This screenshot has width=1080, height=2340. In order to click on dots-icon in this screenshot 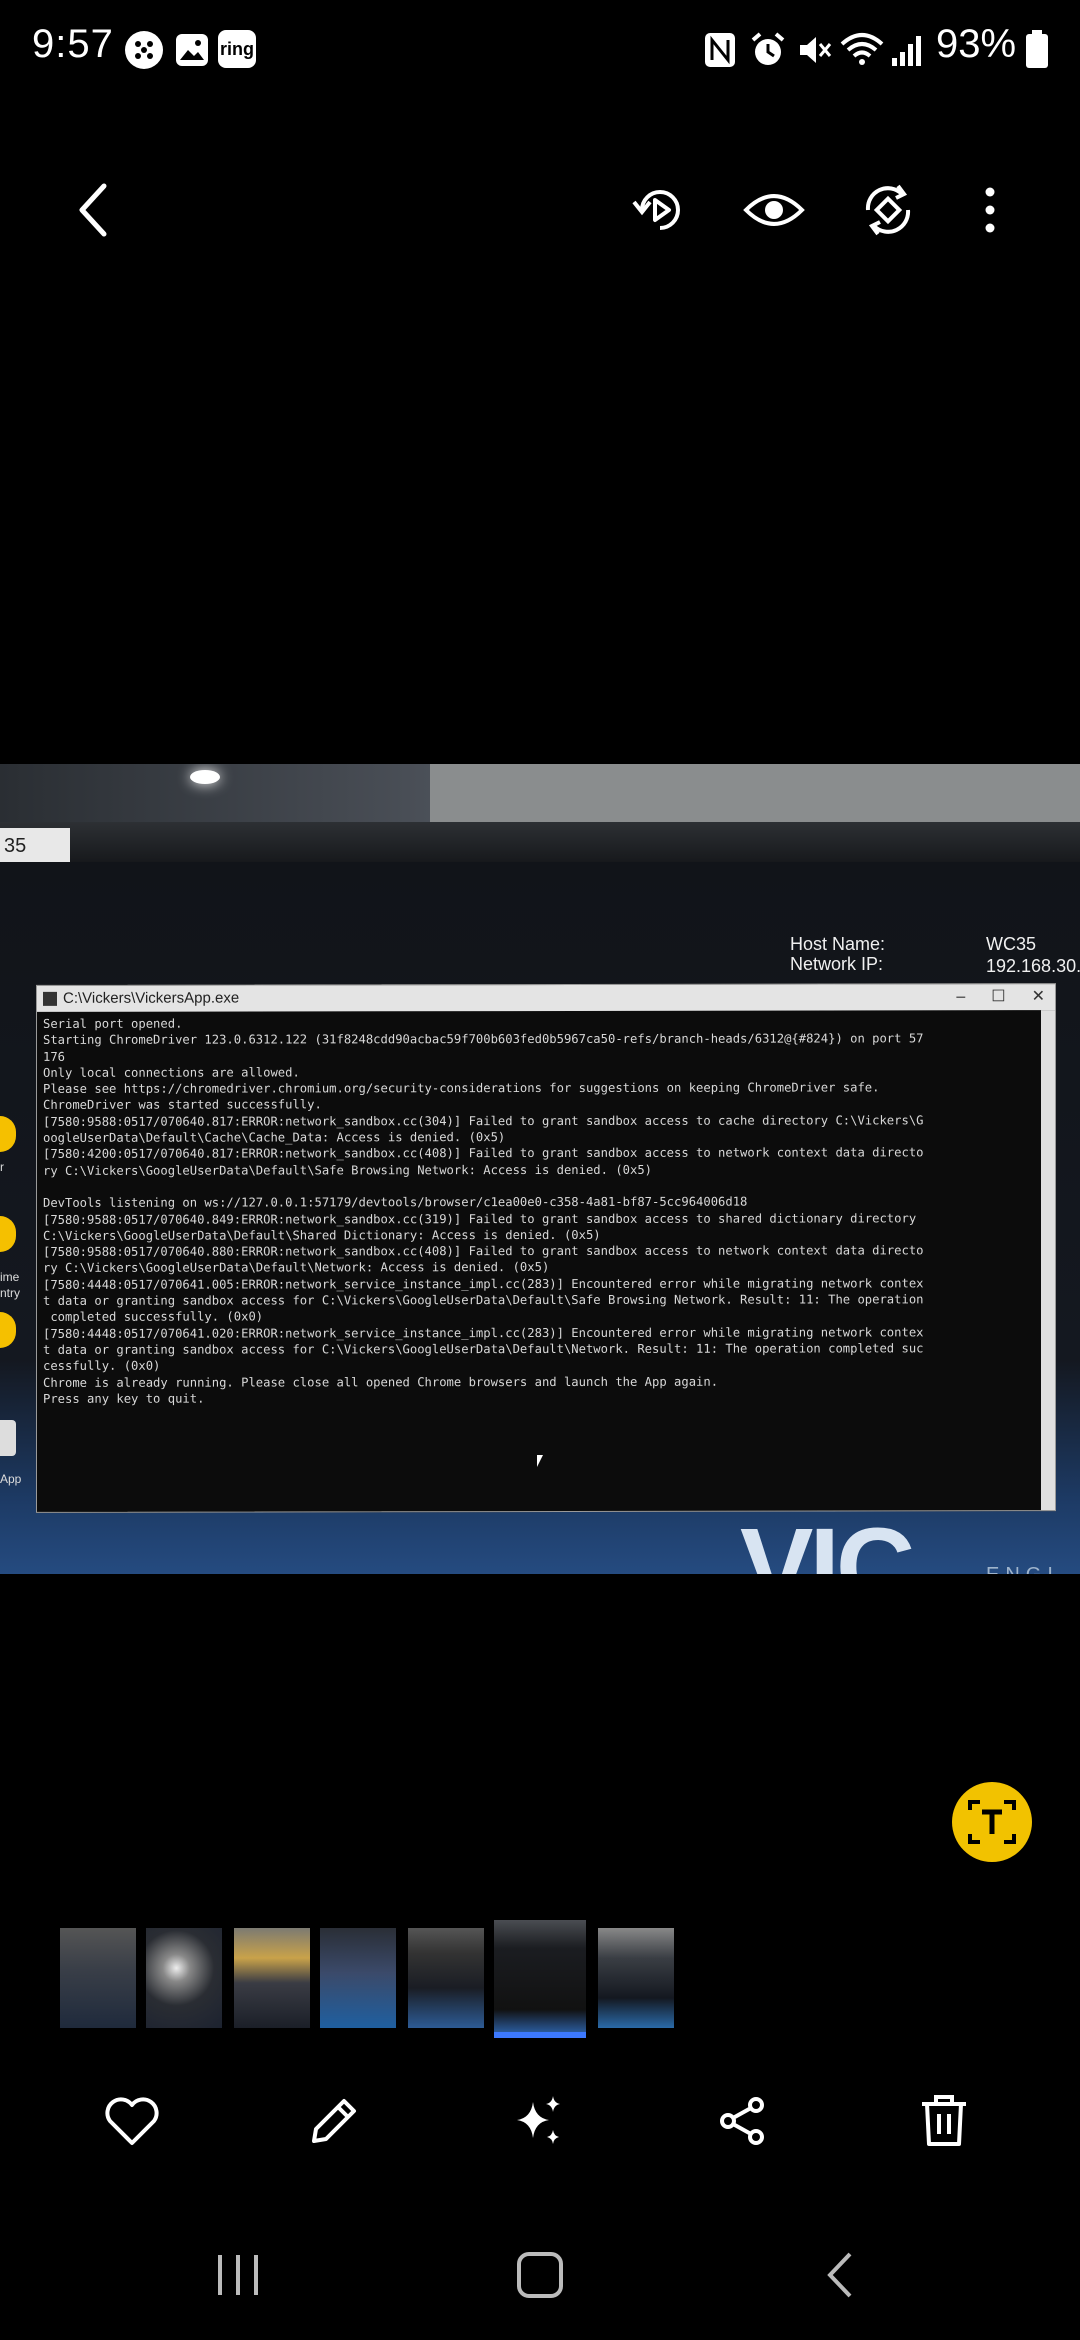, I will do `click(144, 50)`.